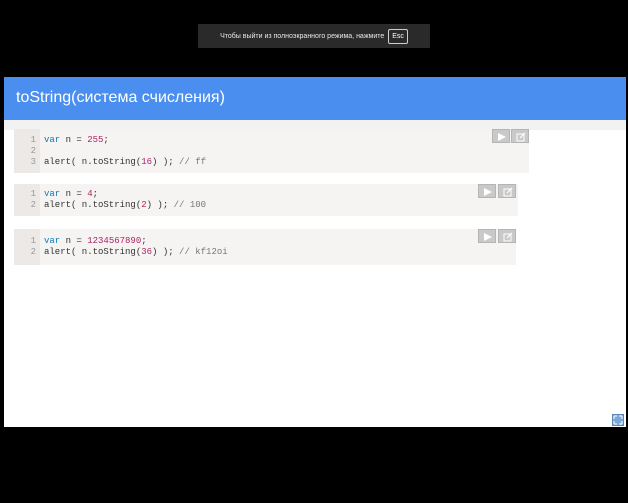 The height and width of the screenshot is (503, 628). What do you see at coordinates (265, 253) in the screenshot?
I see `code-line: 2 alert( n.toString(36) ); // kf12oi` at bounding box center [265, 253].